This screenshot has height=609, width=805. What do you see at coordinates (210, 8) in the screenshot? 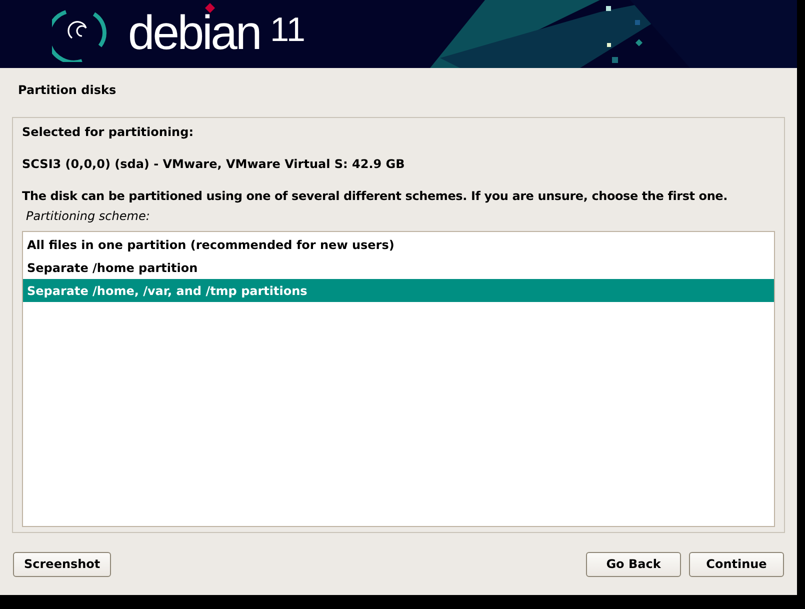
I see `diamond-icon` at bounding box center [210, 8].